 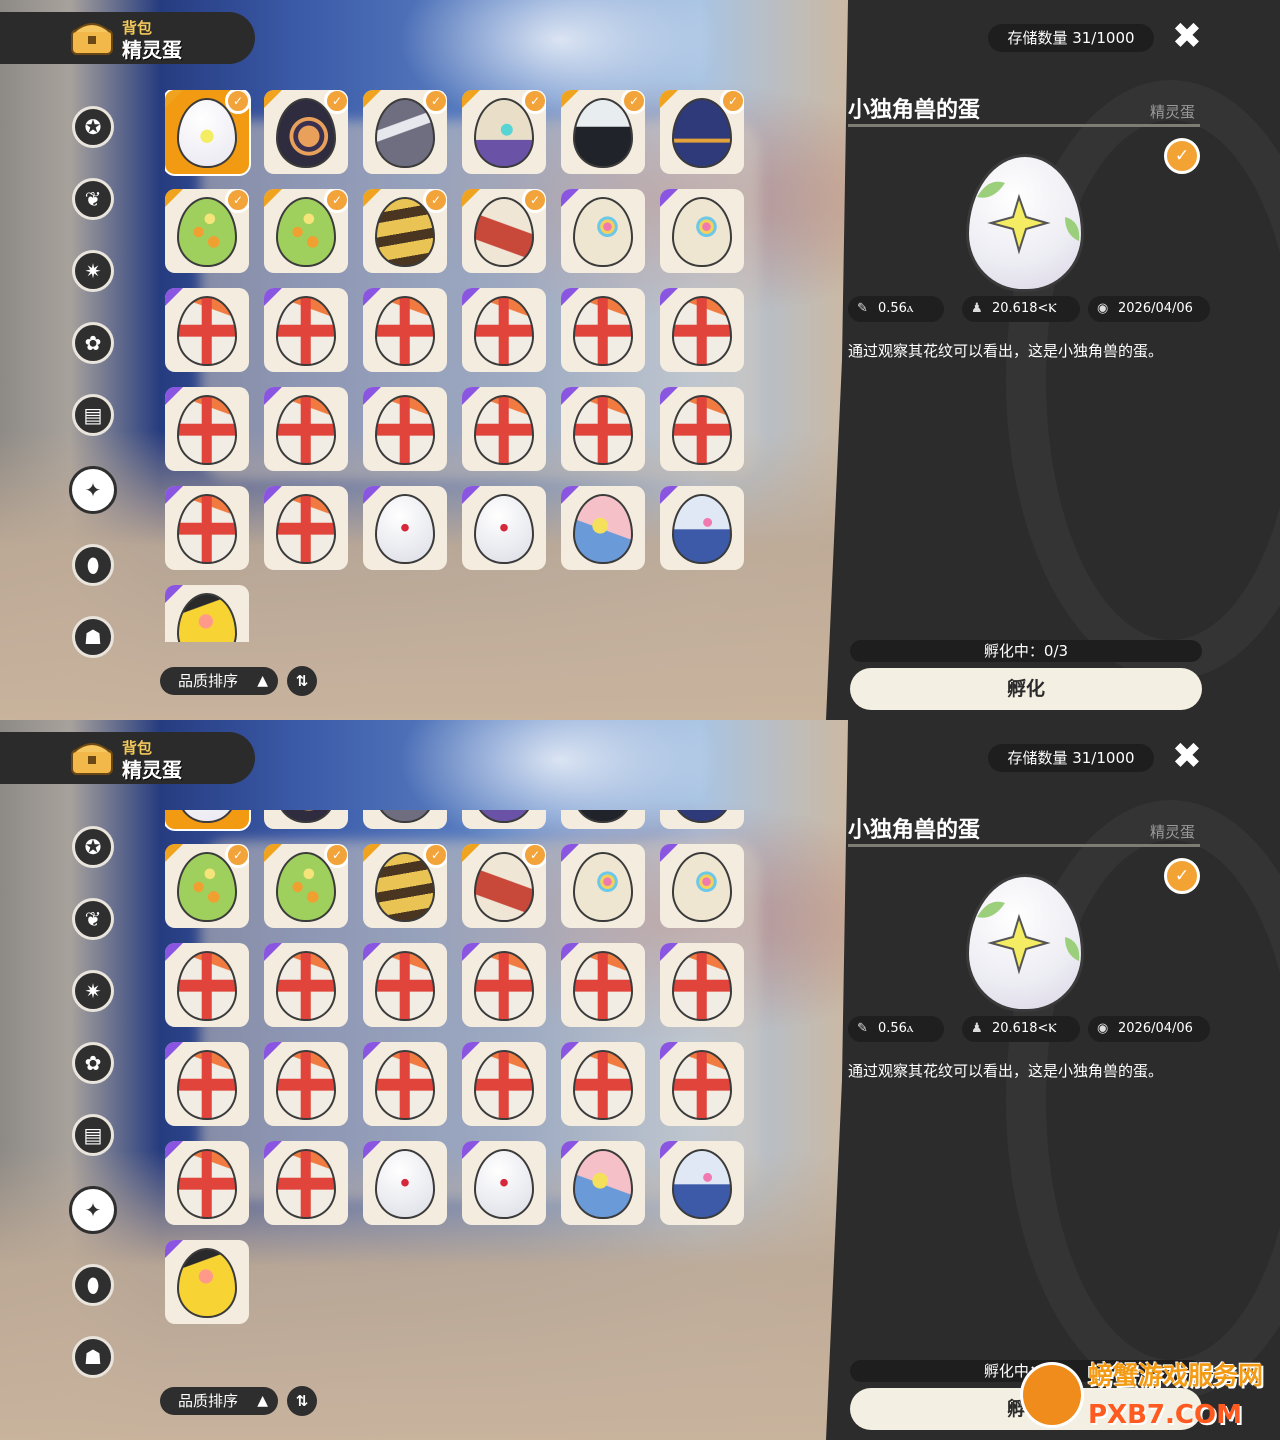 I want to click on sort-label: 品质排序, so click(x=208, y=1401).